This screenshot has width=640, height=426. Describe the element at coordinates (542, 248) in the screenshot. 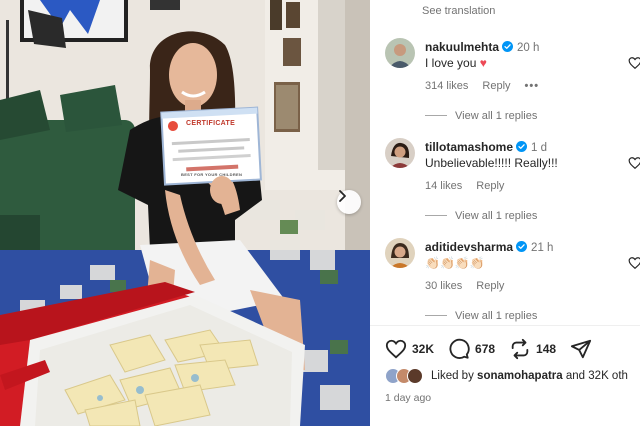

I see `comment-time: 21 h` at that location.